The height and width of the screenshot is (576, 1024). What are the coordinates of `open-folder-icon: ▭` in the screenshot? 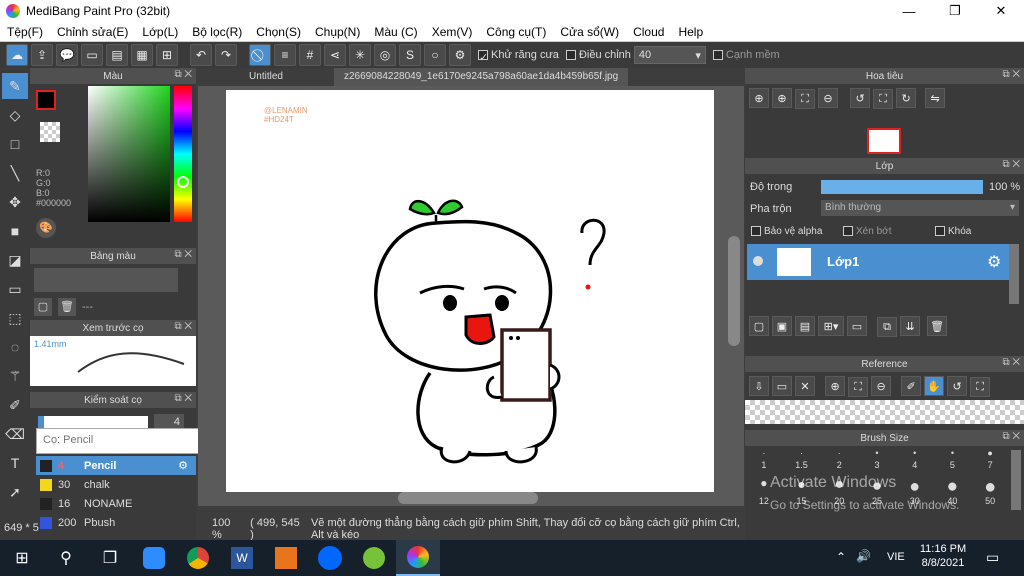 It's located at (782, 386).